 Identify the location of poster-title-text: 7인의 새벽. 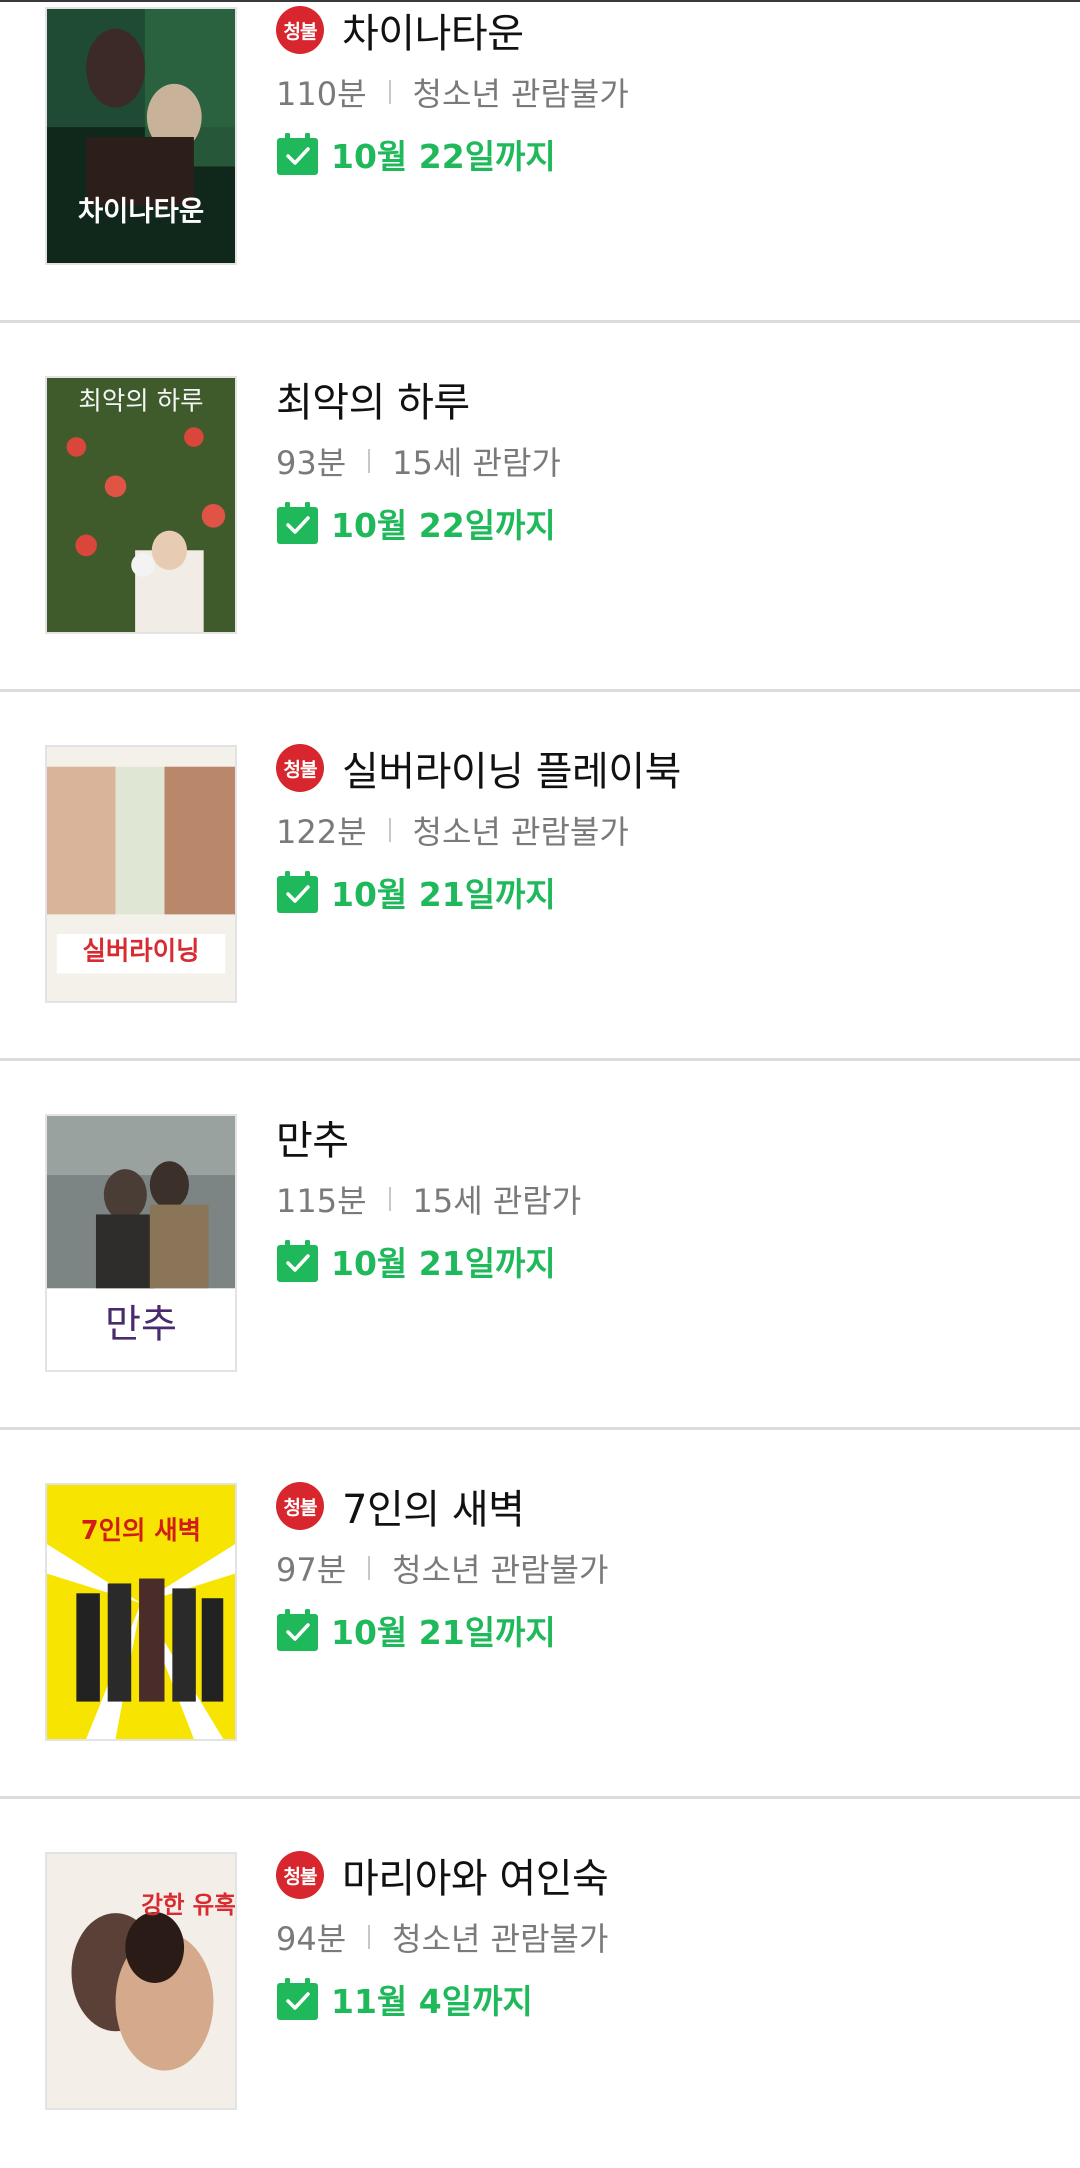
(141, 1531).